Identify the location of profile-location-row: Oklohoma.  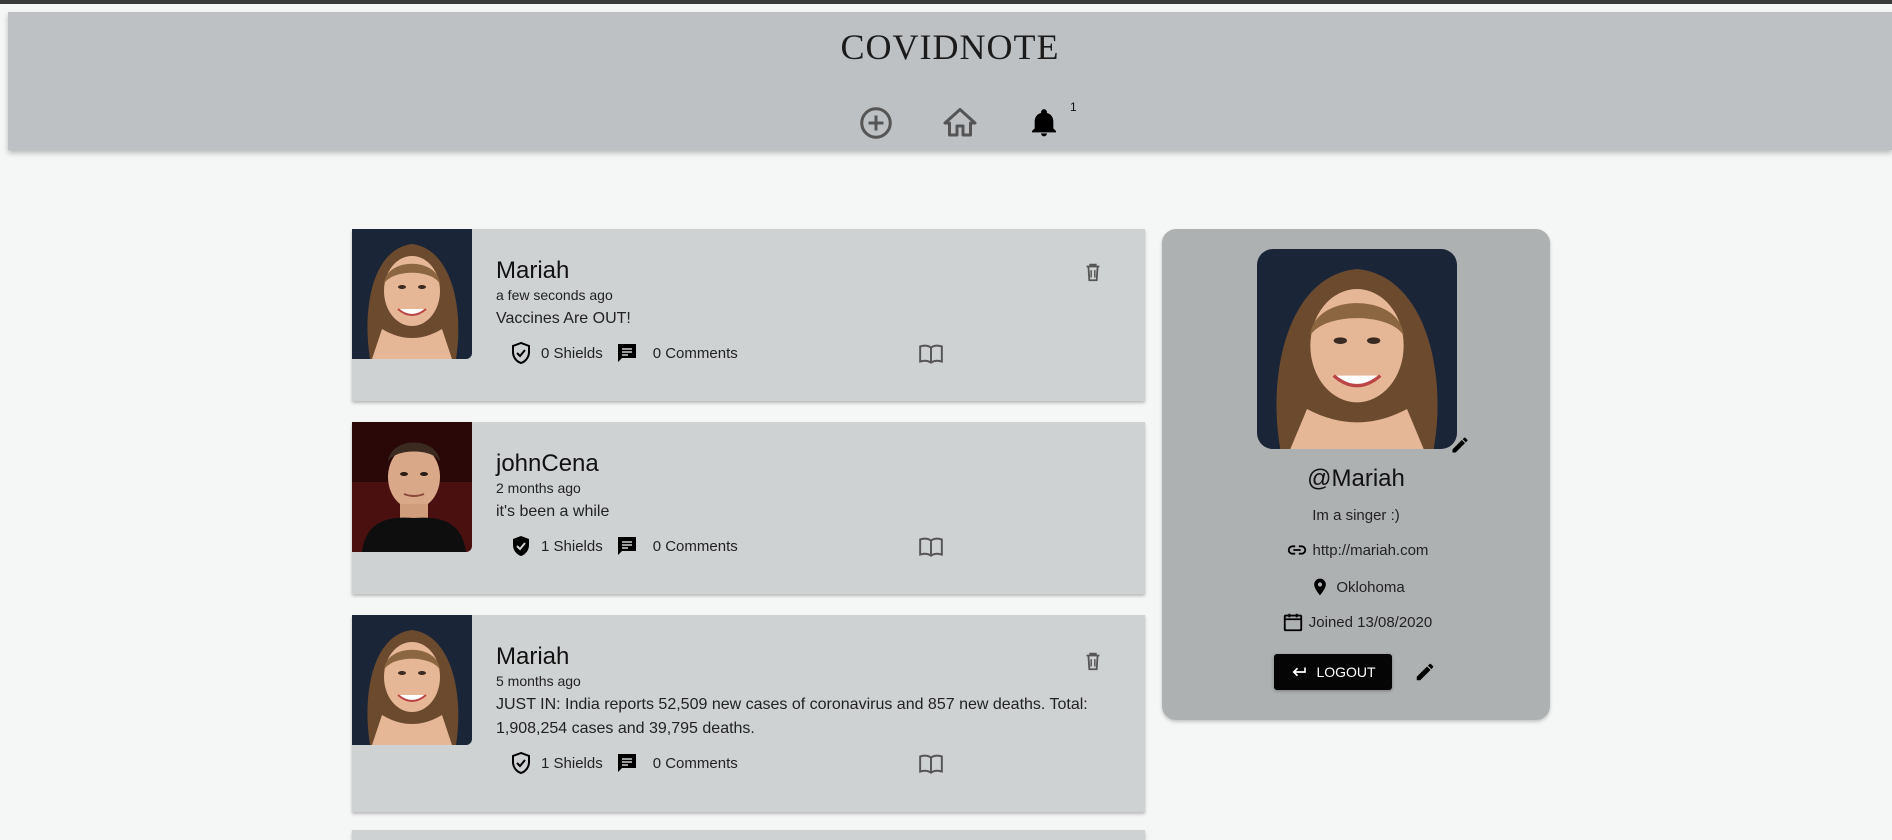
(1356, 587).